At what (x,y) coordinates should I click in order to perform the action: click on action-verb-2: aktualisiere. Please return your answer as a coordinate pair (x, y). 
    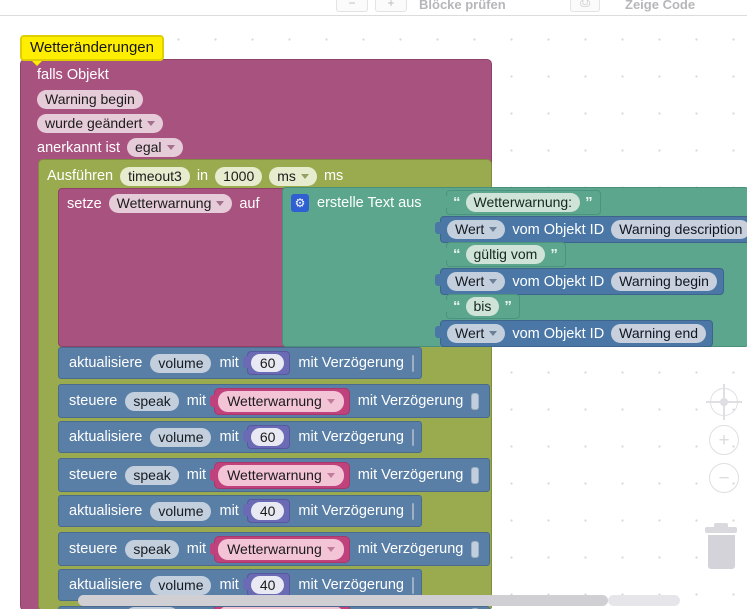
    Looking at the image, I should click on (106, 437).